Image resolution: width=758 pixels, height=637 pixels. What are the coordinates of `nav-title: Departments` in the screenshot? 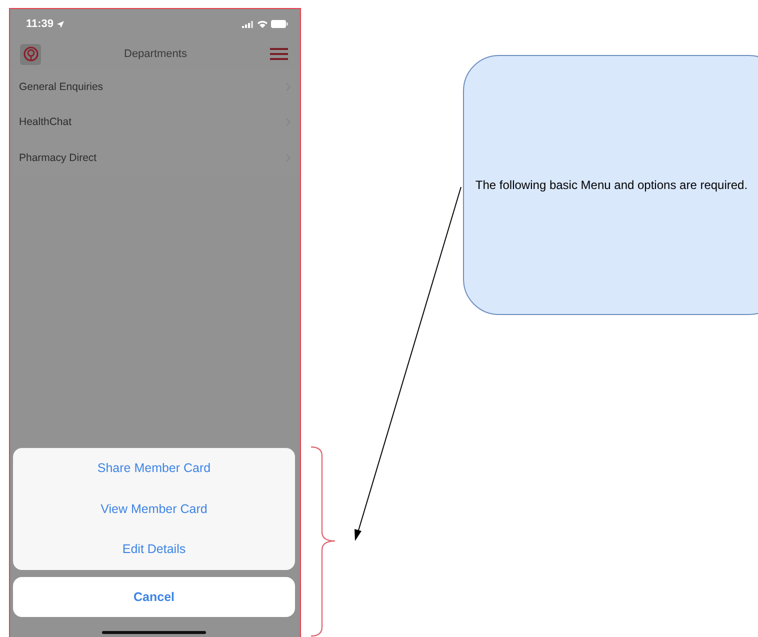 It's located at (155, 54).